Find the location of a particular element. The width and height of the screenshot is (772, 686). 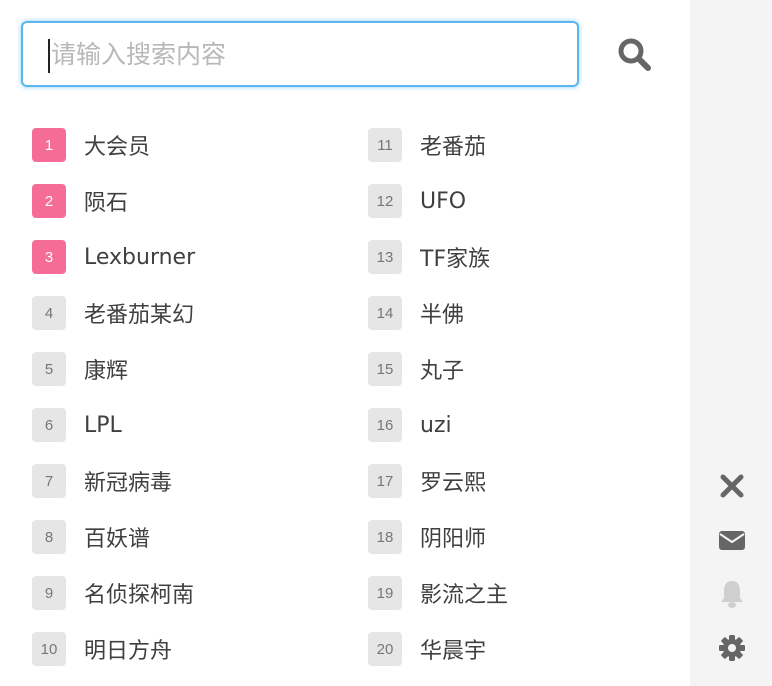

hot-search-item-7: 7 新冠病毒 is located at coordinates (102, 481).